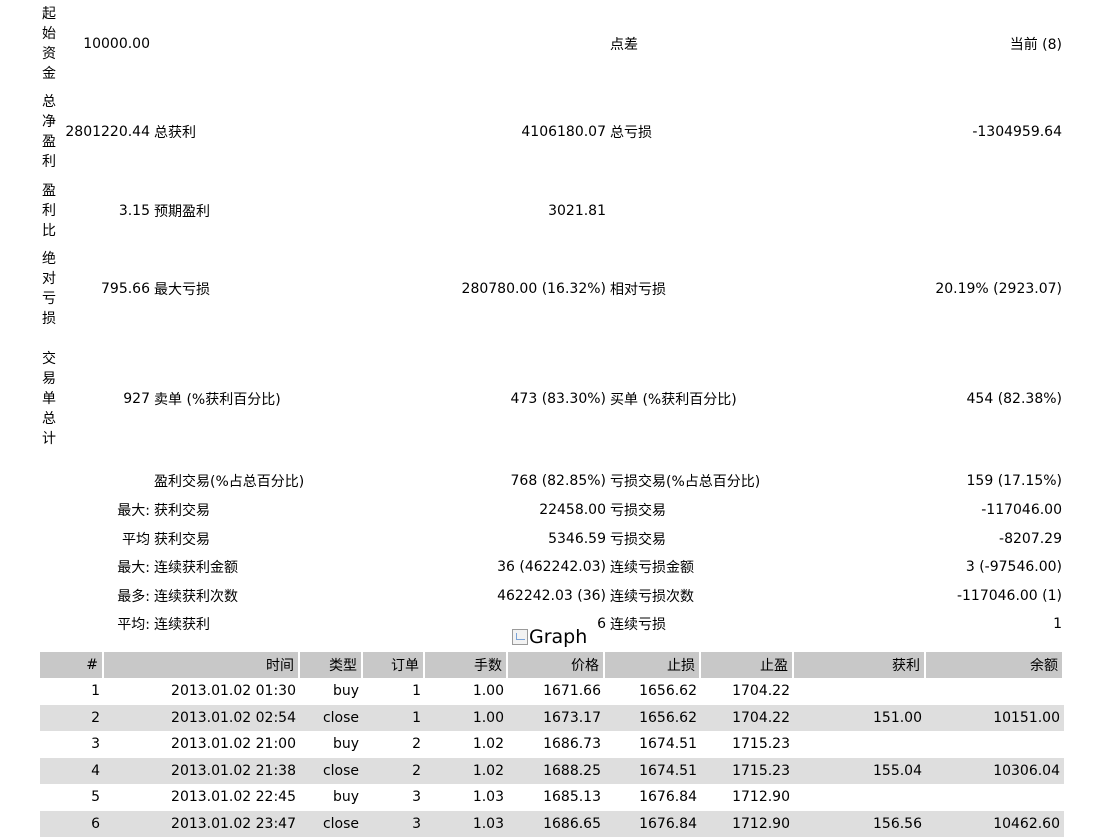 This screenshot has height=837, width=1119. I want to click on table-cell: 6, so click(72, 824).